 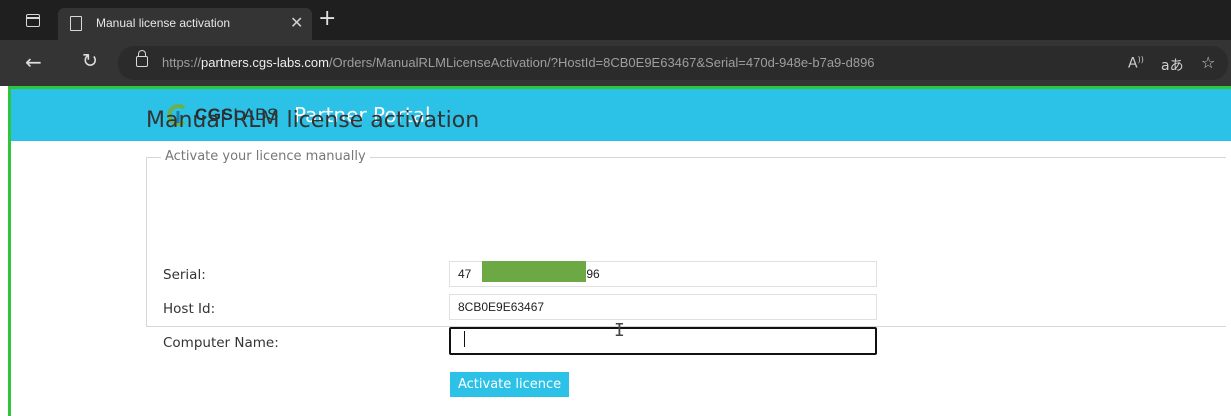 What do you see at coordinates (534, 271) in the screenshot?
I see `redaction-mark` at bounding box center [534, 271].